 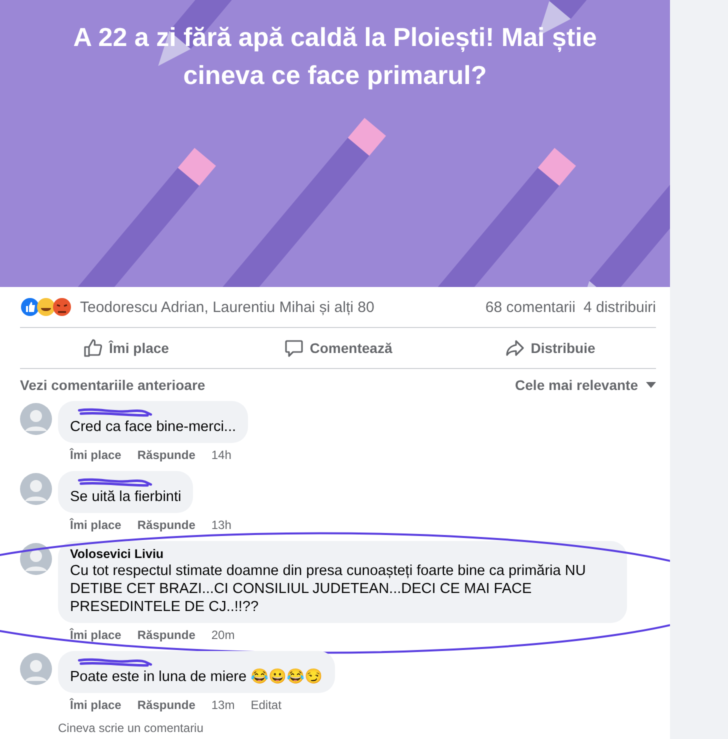 What do you see at coordinates (335, 56) in the screenshot?
I see `post-title: A 22 a zi fără apă caldă la Ploiești! Mai știe cineva ce face primarul?` at bounding box center [335, 56].